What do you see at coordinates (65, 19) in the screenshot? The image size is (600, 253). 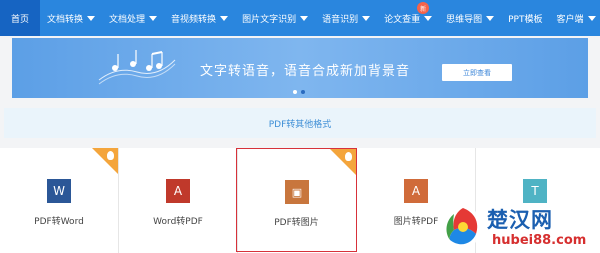 I see `nav-label: 文档转换` at bounding box center [65, 19].